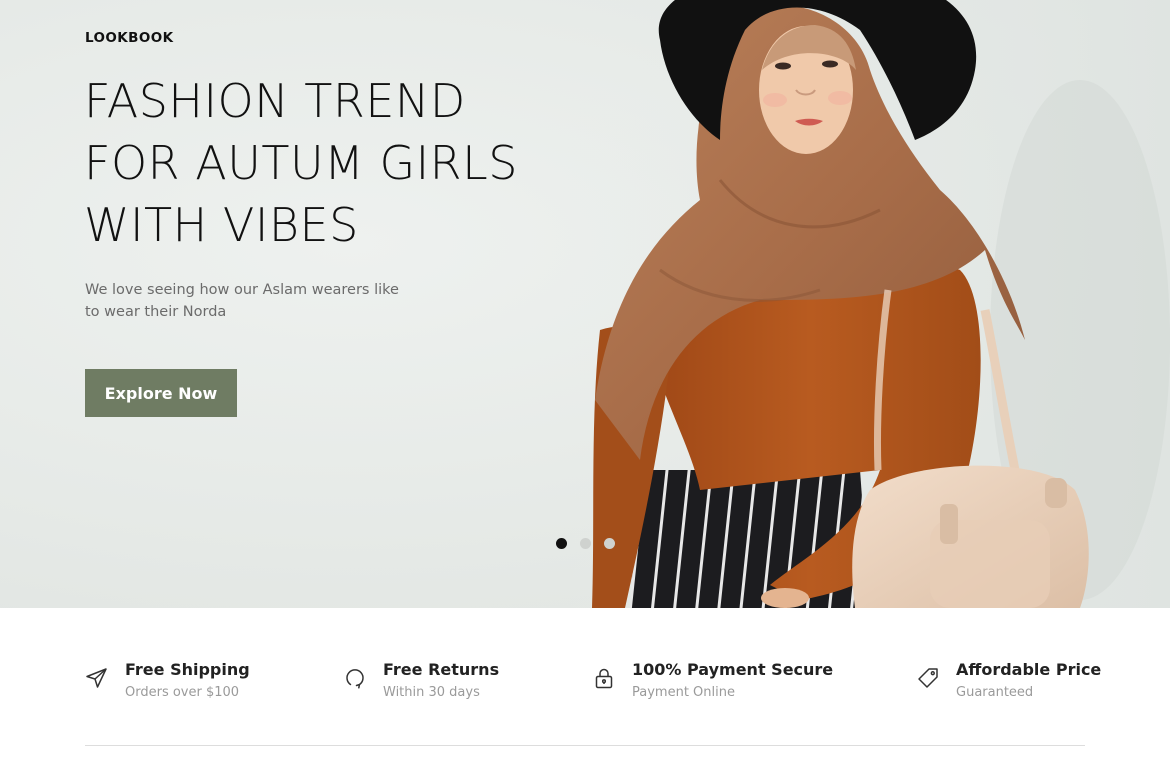 The width and height of the screenshot is (1170, 780). Describe the element at coordinates (221, 225) in the screenshot. I see `hero-title-line: WITH VIBES` at that location.